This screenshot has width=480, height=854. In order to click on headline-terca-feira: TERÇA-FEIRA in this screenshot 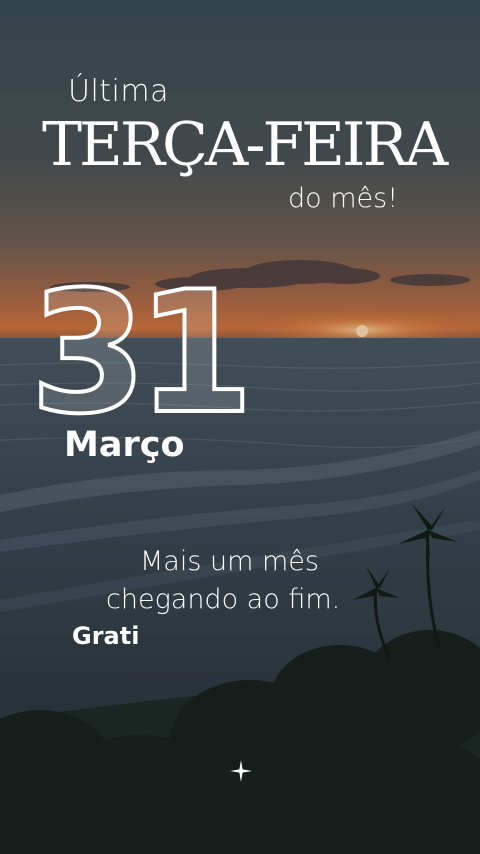, I will do `click(245, 145)`.